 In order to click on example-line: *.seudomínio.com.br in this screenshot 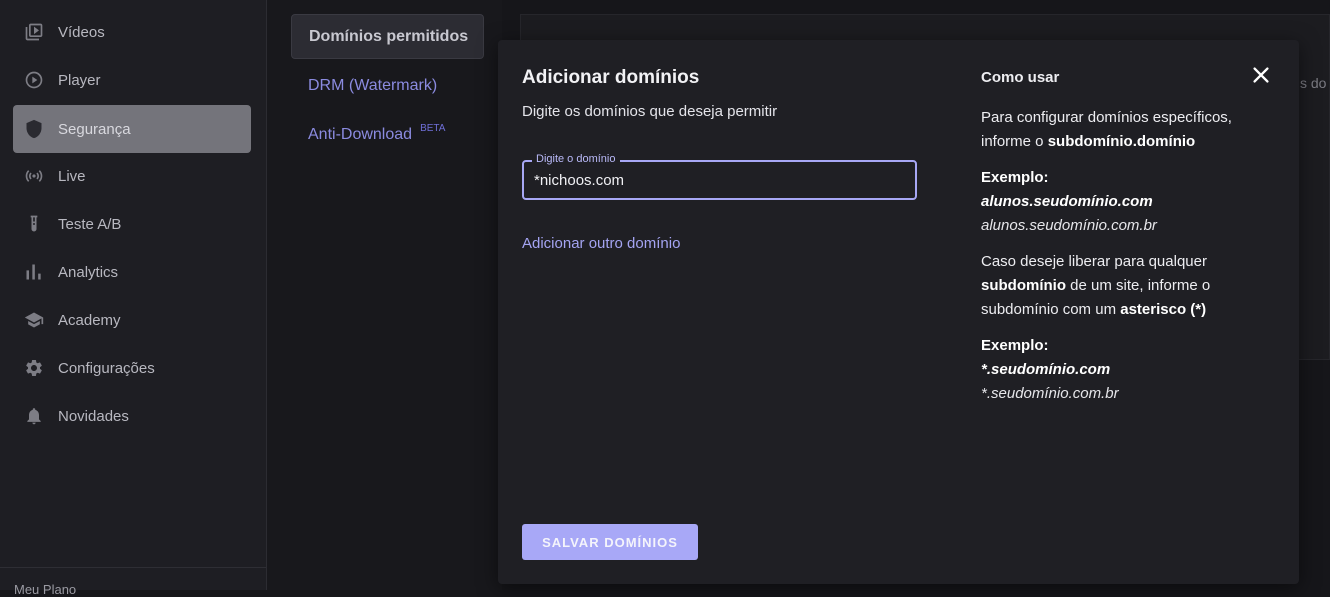, I will do `click(1050, 393)`.